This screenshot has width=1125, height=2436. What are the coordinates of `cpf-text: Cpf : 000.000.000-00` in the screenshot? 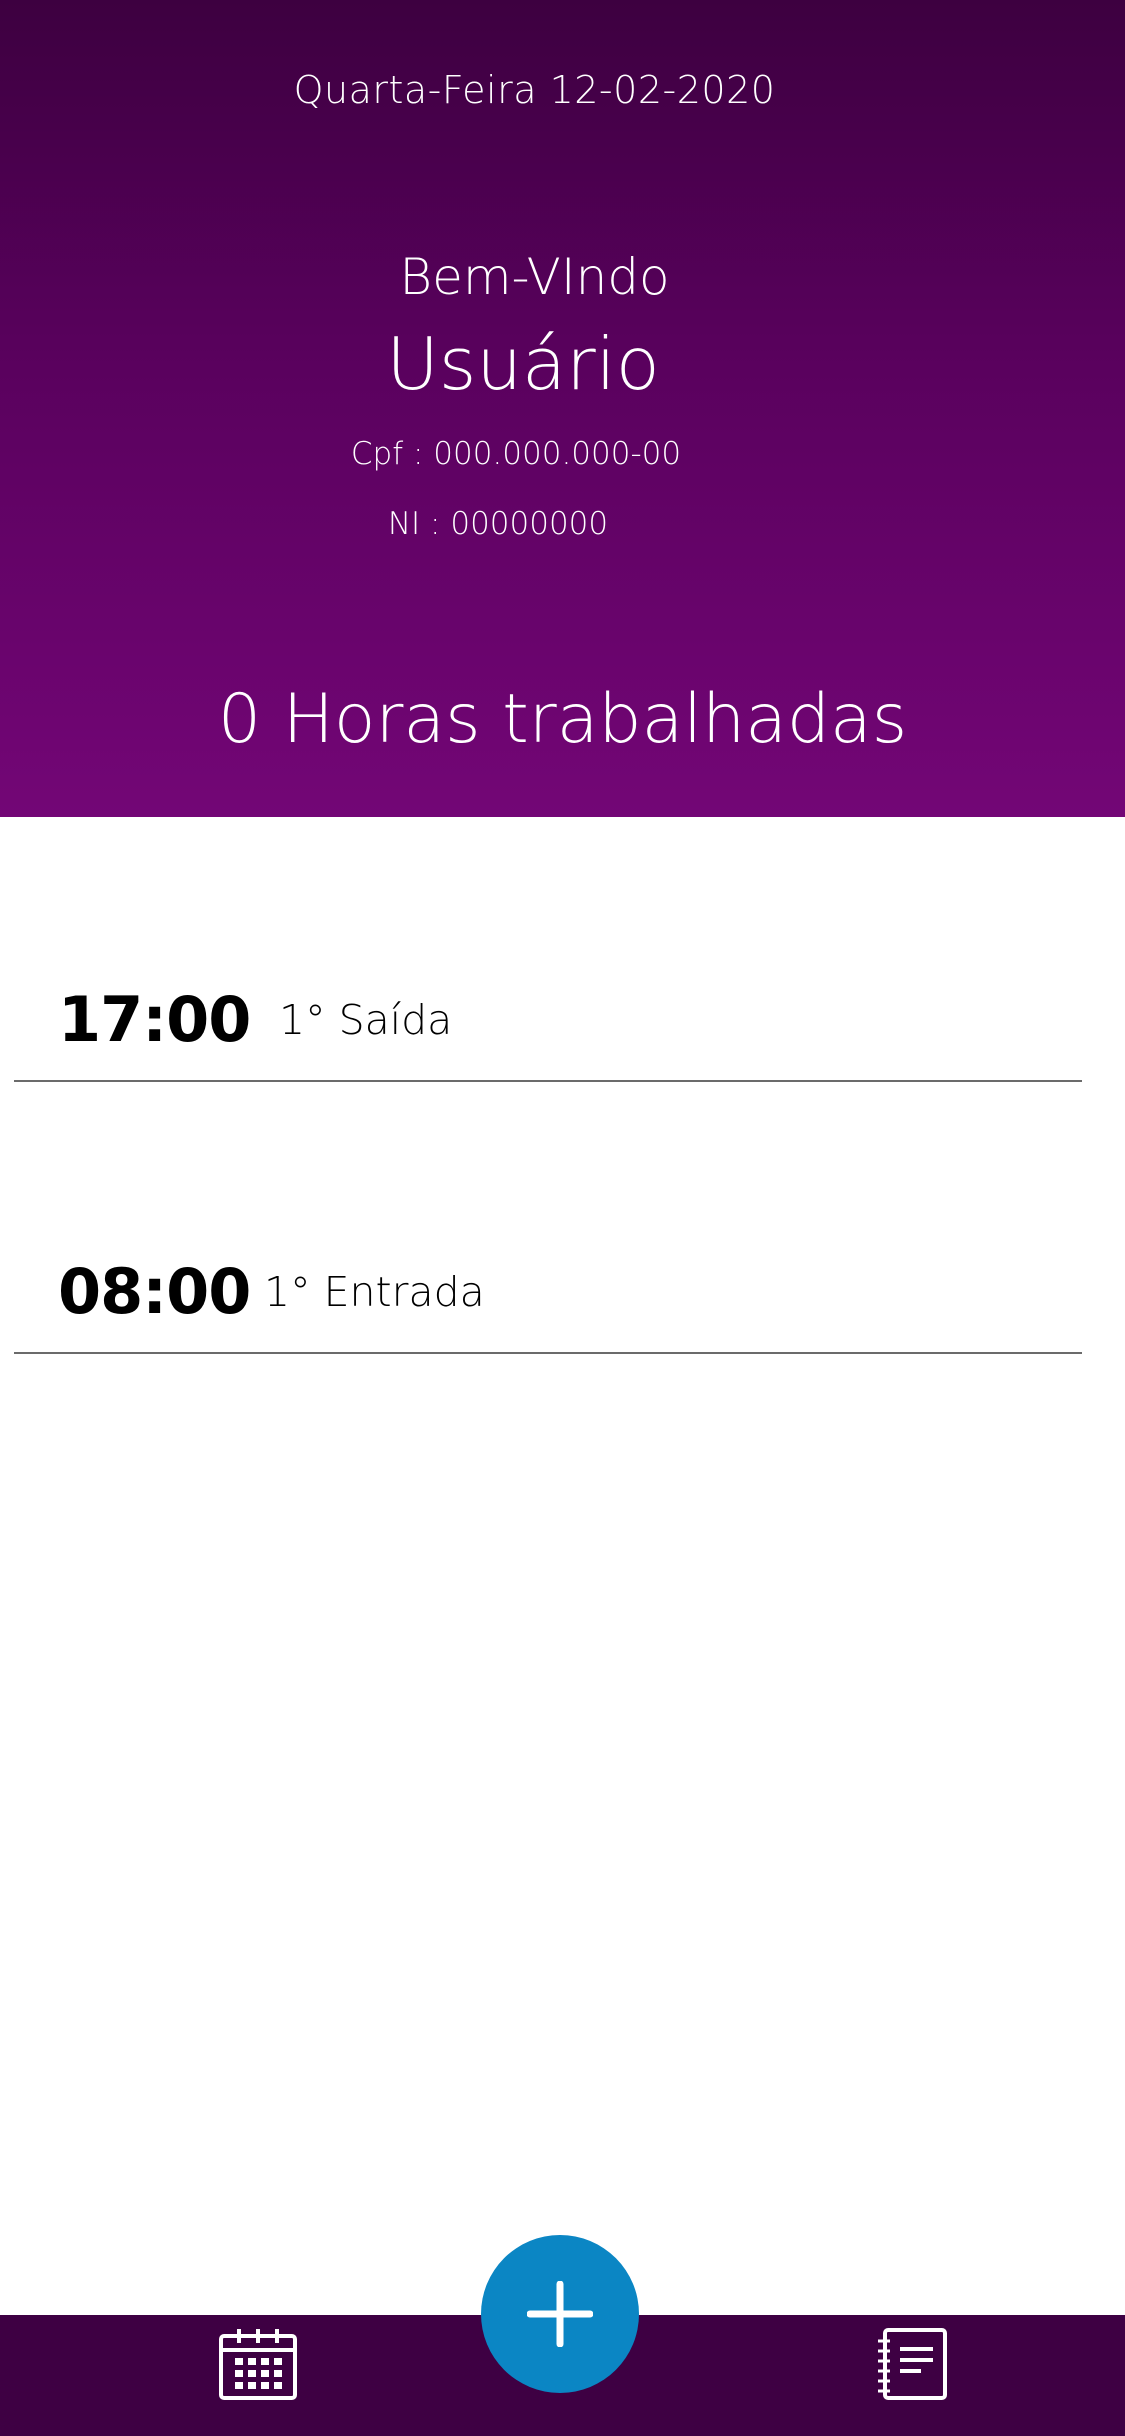 It's located at (516, 454).